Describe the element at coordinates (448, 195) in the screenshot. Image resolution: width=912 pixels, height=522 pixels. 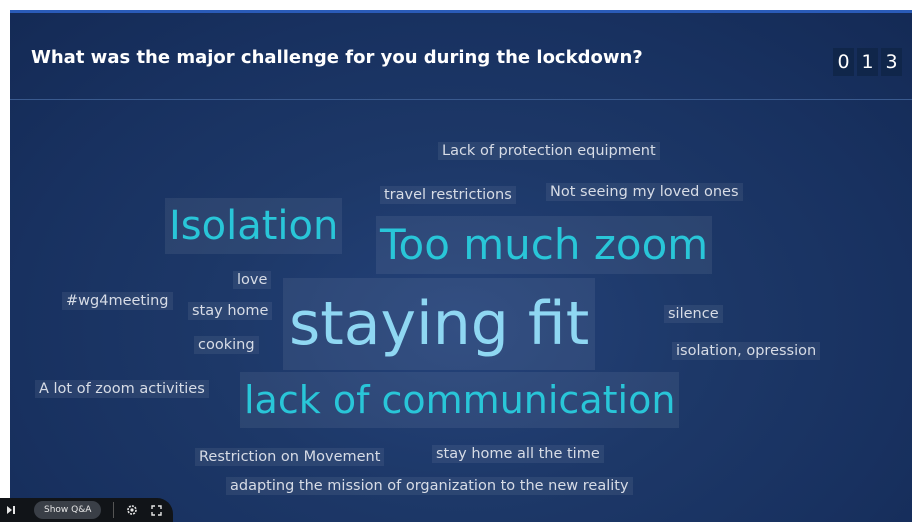
I see `word-cloud-item: travel restrictions` at that location.